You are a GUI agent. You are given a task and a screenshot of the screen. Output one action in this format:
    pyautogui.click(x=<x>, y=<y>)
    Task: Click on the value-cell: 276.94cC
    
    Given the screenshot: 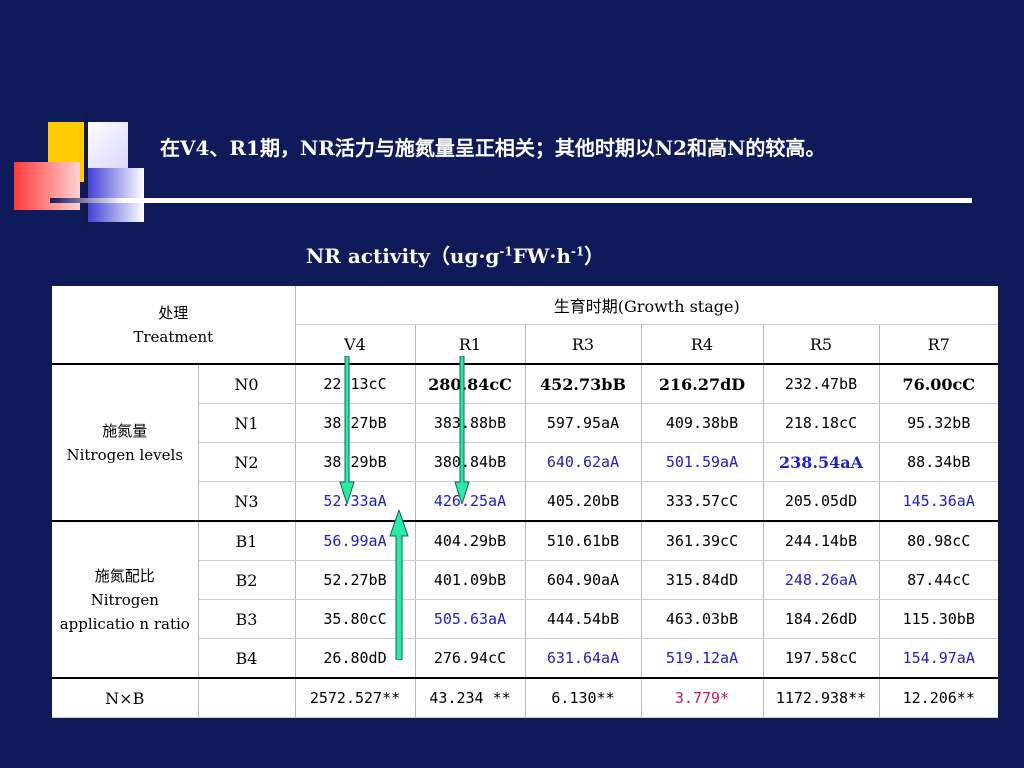 What is the action you would take?
    pyautogui.click(x=470, y=658)
    